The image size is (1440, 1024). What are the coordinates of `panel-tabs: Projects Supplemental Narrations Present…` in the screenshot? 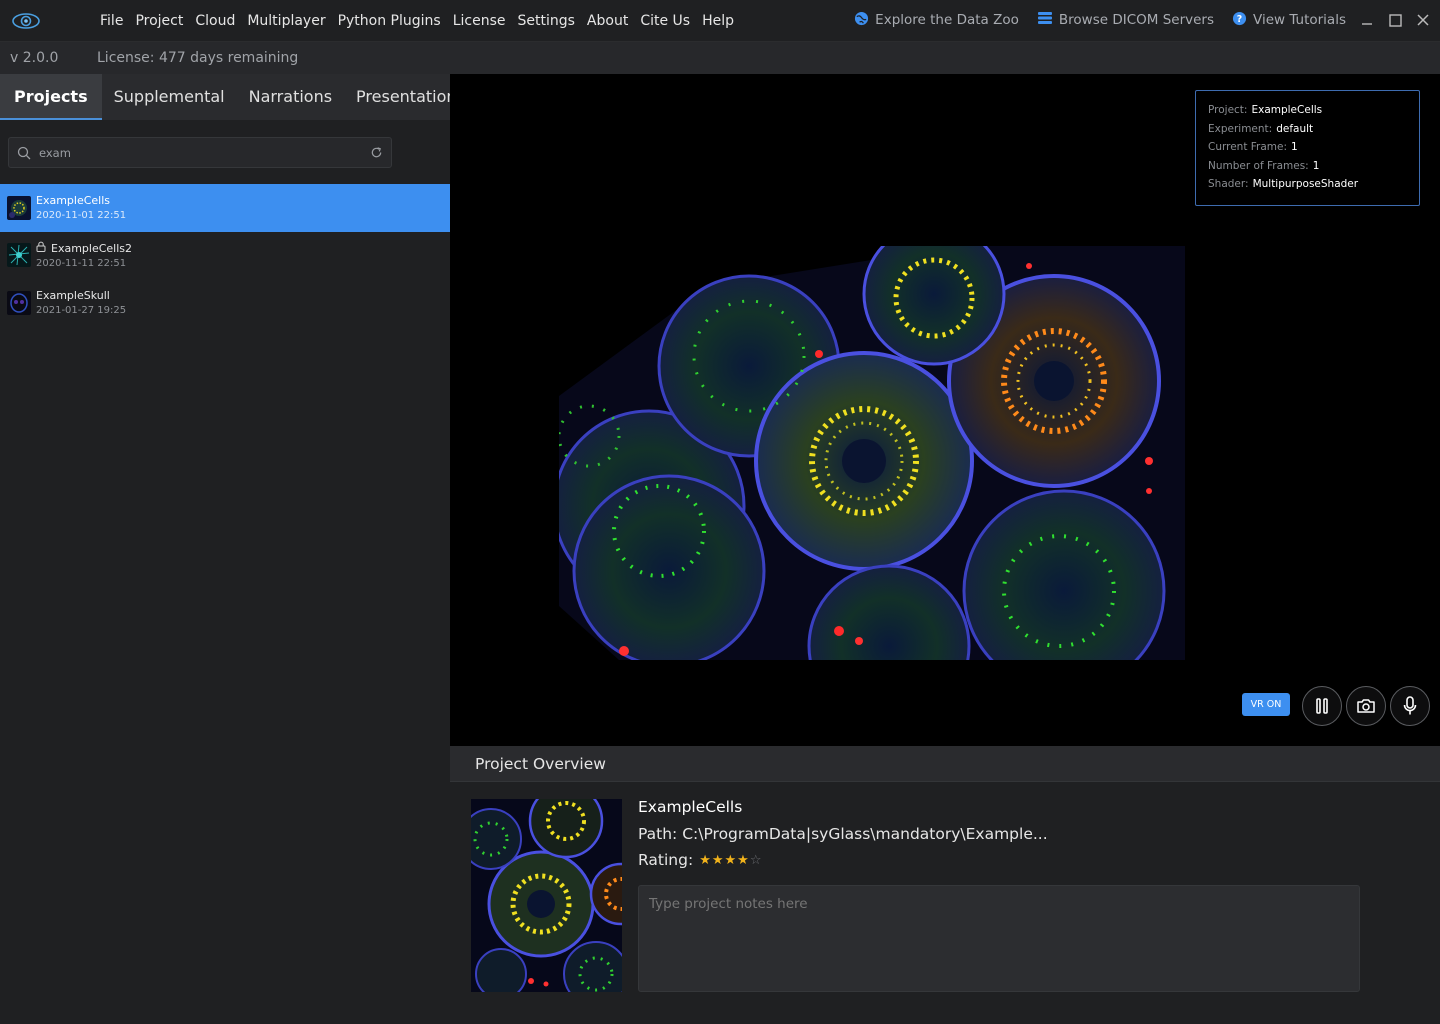 It's located at (232, 97).